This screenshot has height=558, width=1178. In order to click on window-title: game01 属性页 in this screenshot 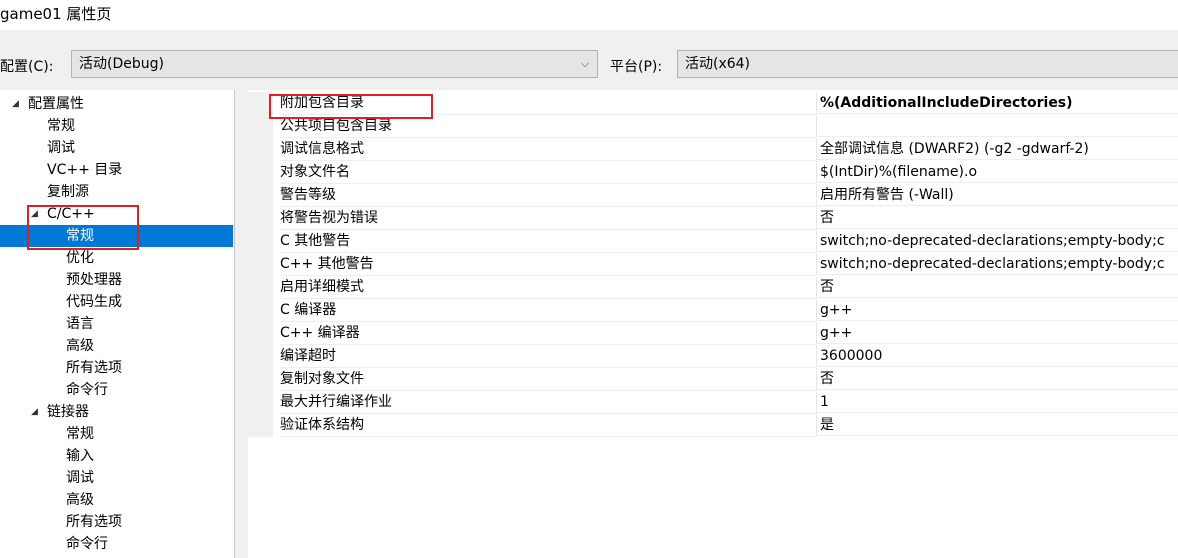, I will do `click(56, 14)`.